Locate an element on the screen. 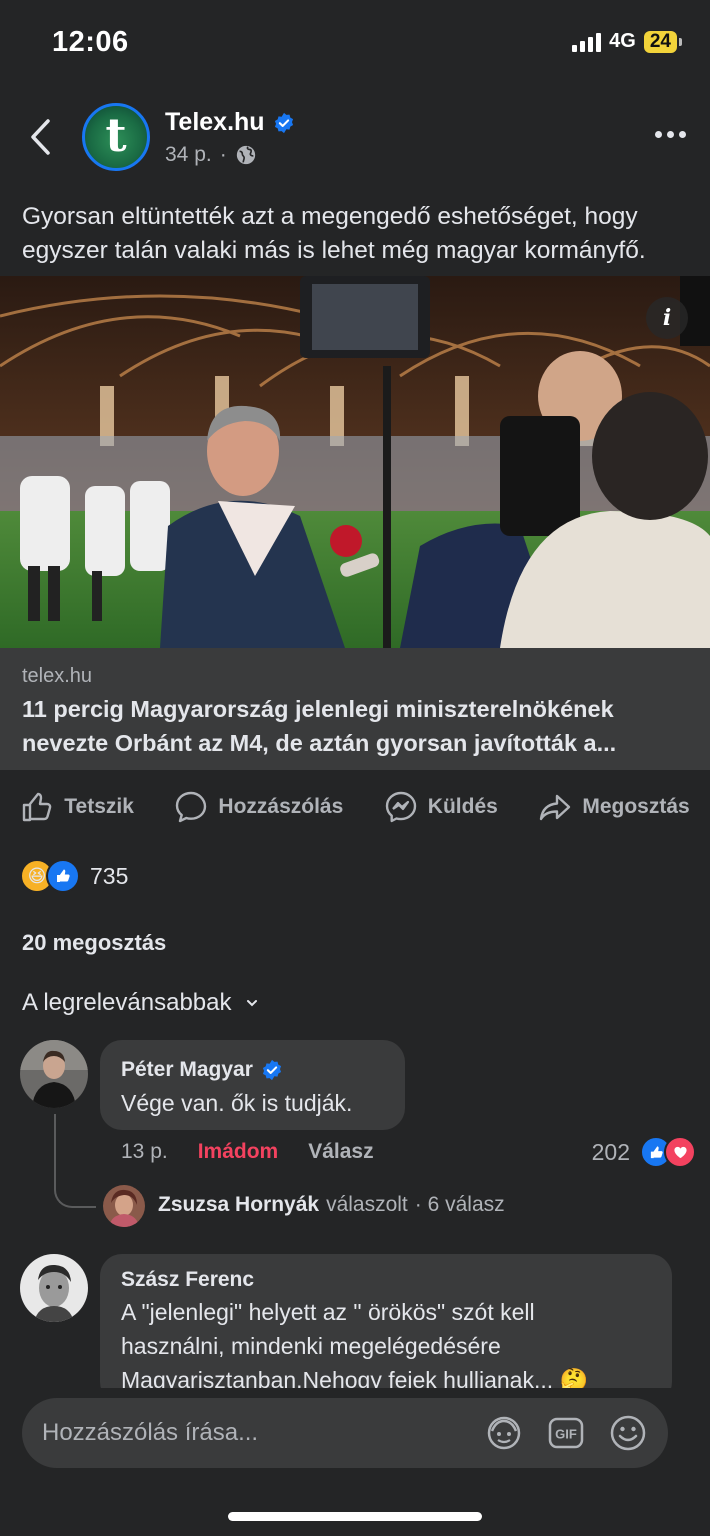 This screenshot has width=710, height=1536. network-label: 4G is located at coordinates (622, 41).